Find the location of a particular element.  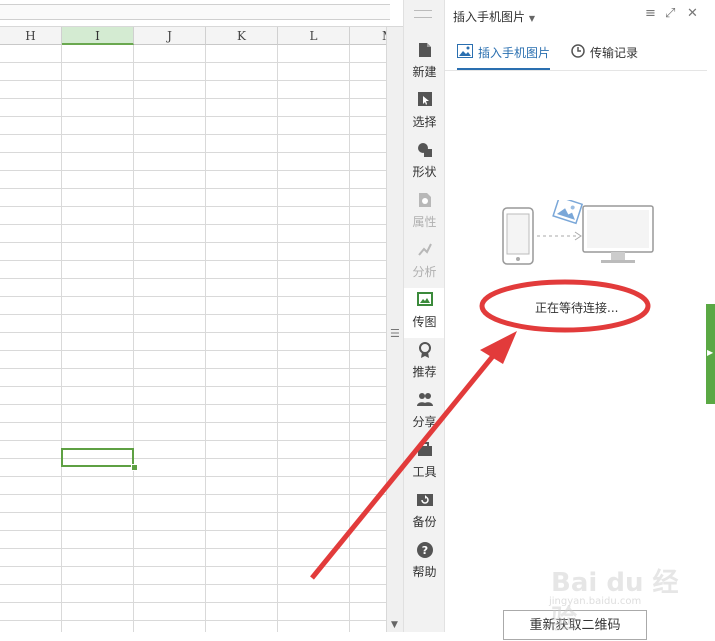

upload-image-icon is located at coordinates (424, 301).